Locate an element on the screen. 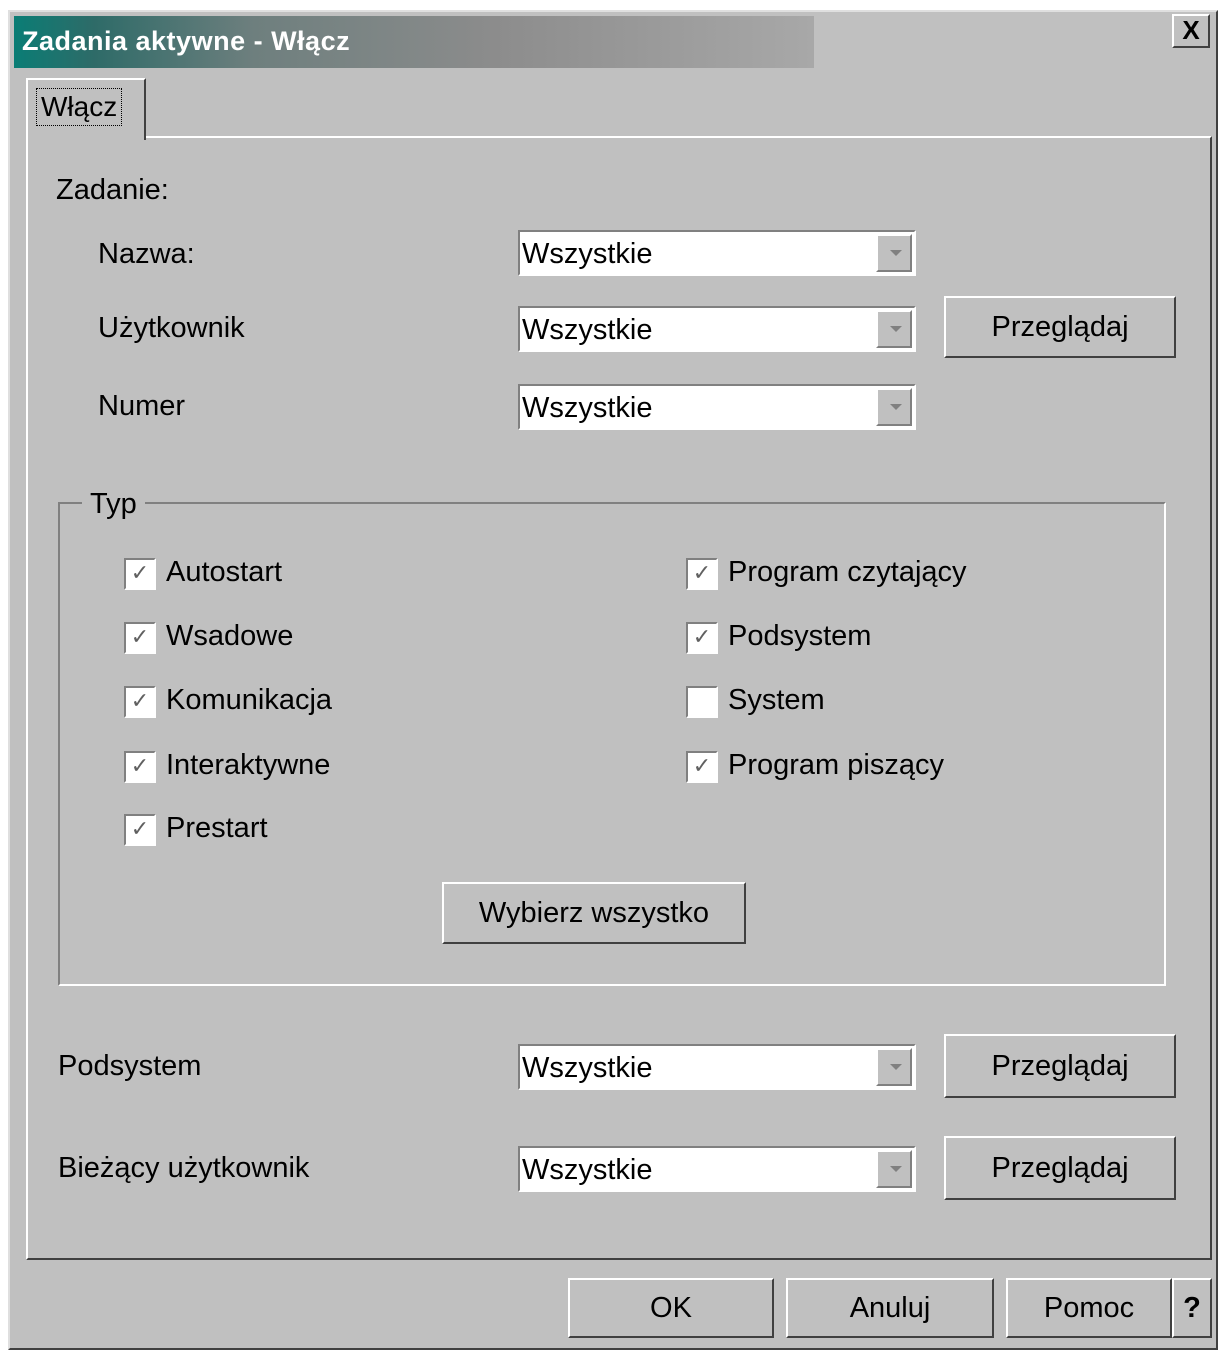  whats-this-button: ? is located at coordinates (1192, 1308).